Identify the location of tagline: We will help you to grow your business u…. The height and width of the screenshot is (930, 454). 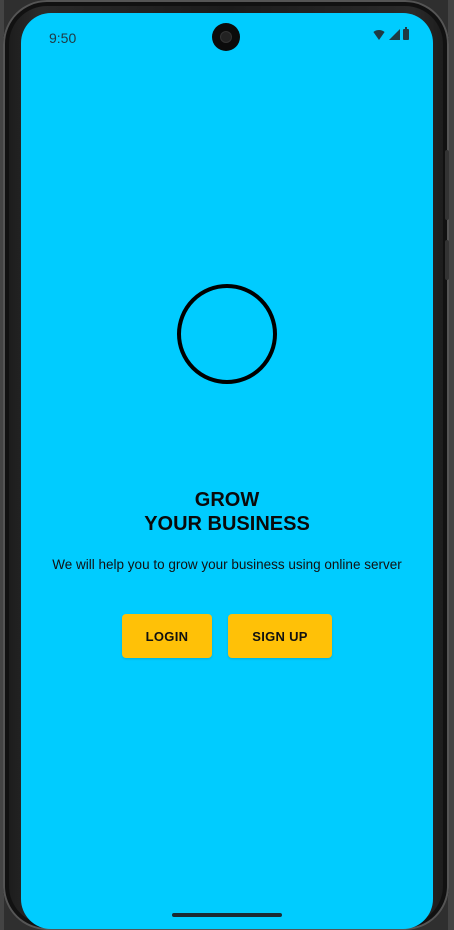
(227, 564).